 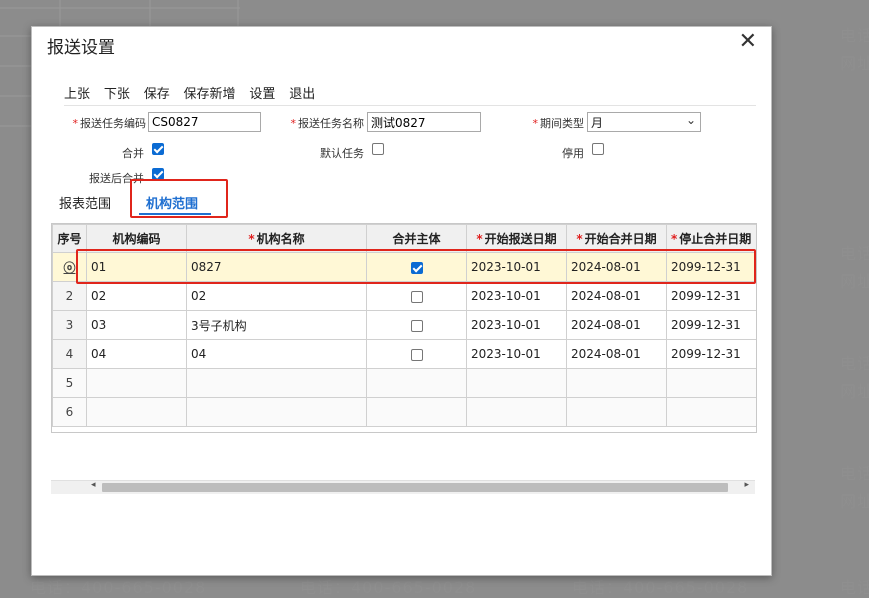 What do you see at coordinates (117, 94) in the screenshot?
I see `next-button: 下张` at bounding box center [117, 94].